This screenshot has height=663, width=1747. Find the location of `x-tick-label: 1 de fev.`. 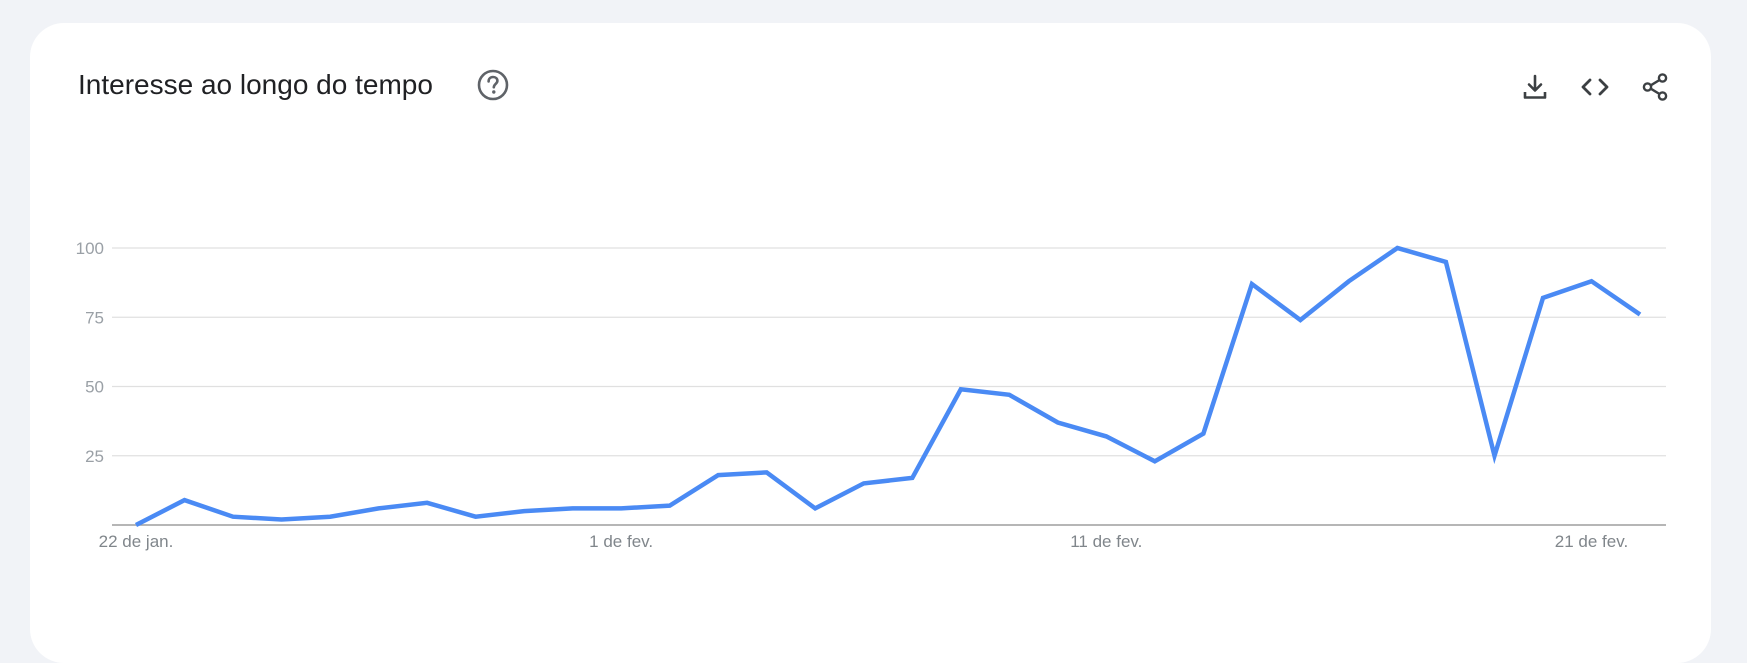

x-tick-label: 1 de fev. is located at coordinates (621, 541).